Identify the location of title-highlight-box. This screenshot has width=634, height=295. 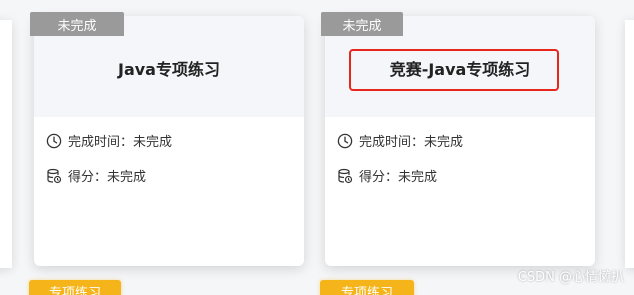
(454, 70).